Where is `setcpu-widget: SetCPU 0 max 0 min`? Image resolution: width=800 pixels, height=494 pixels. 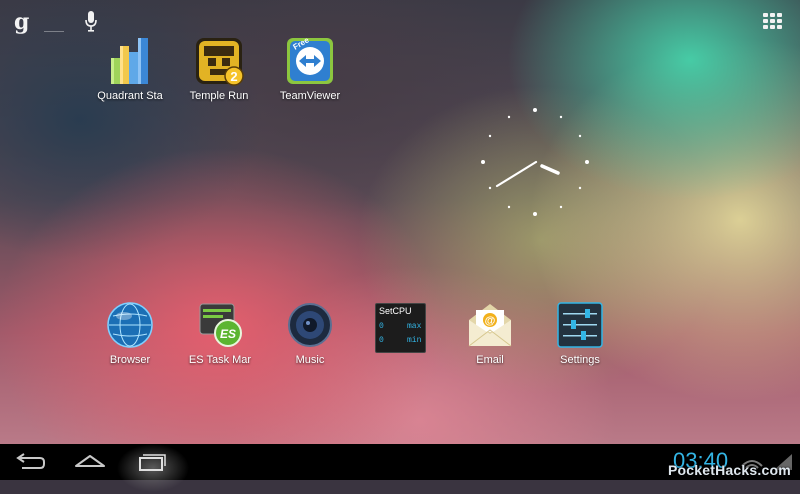
setcpu-widget: SetCPU 0 max 0 min is located at coordinates (400, 328).